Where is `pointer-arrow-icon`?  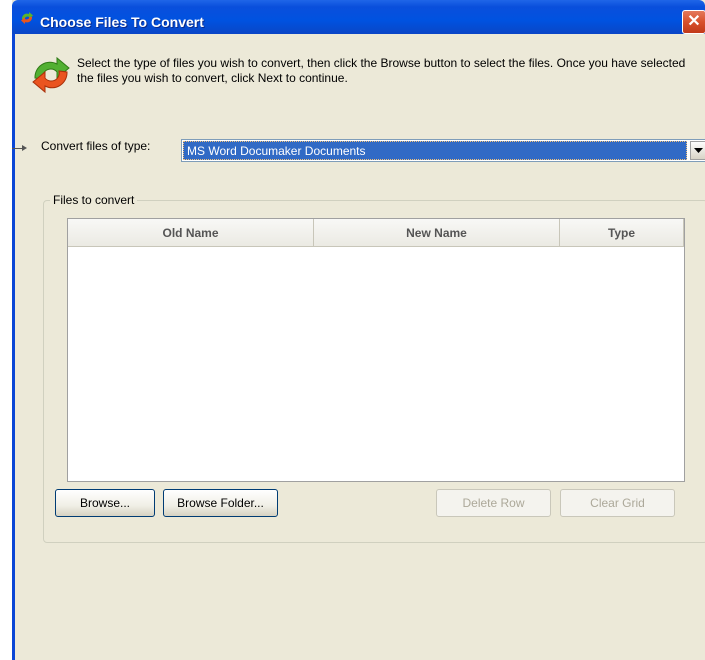
pointer-arrow-icon is located at coordinates (24, 148).